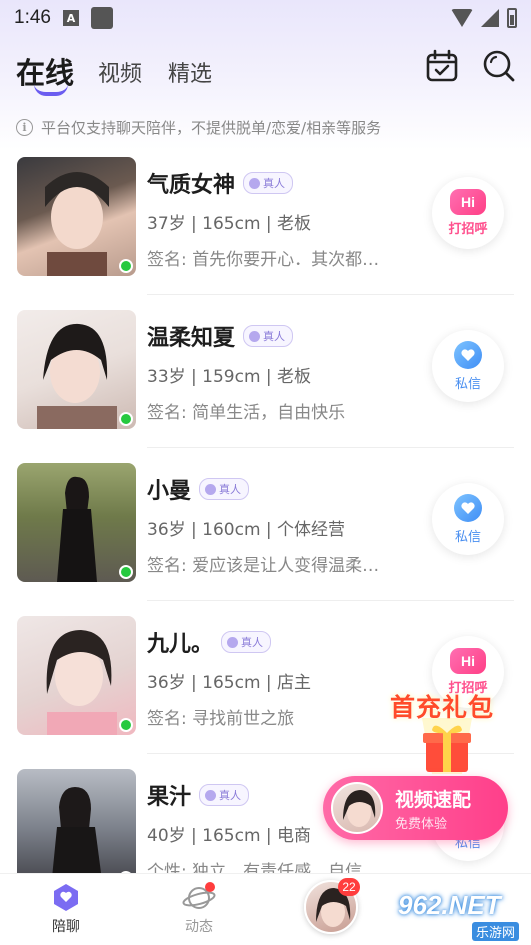 The image size is (531, 945). Describe the element at coordinates (198, 795) in the screenshot. I see `name-line: 果汁 真人` at that location.